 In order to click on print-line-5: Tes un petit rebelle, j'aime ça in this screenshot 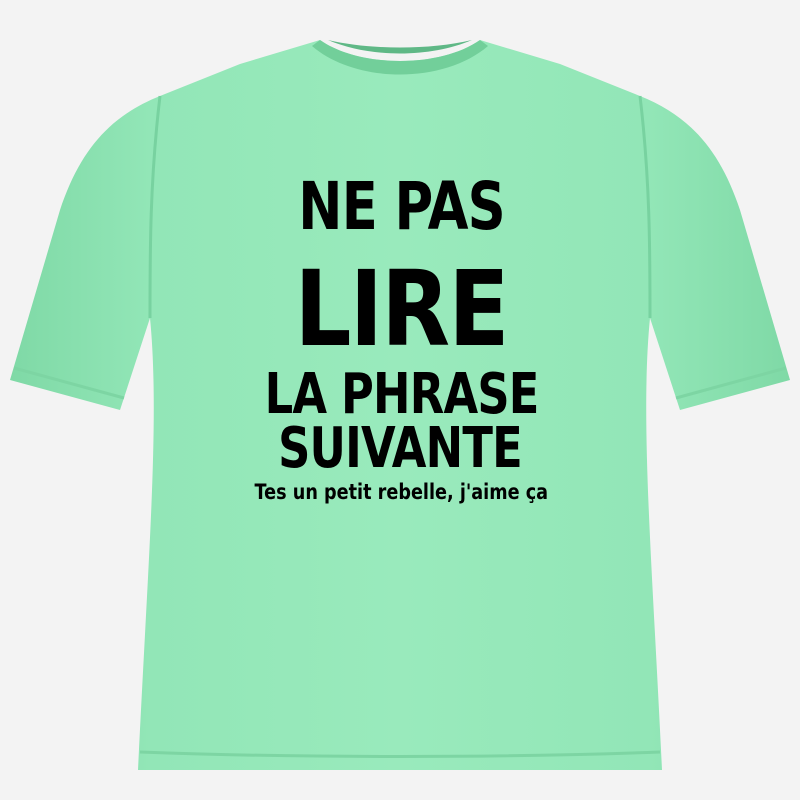, I will do `click(401, 492)`.